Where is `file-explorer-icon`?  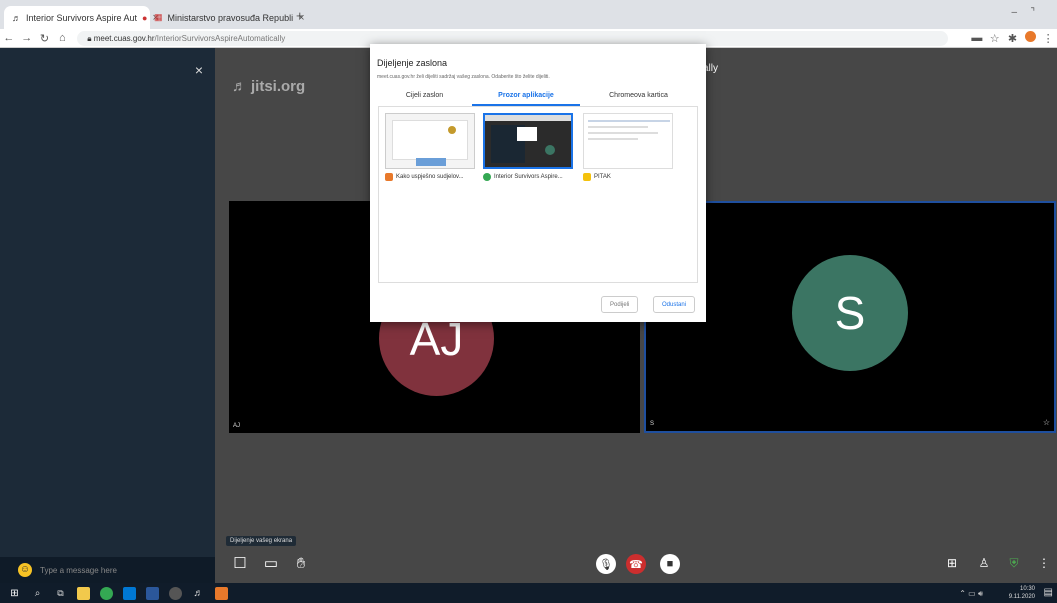 file-explorer-icon is located at coordinates (83, 593).